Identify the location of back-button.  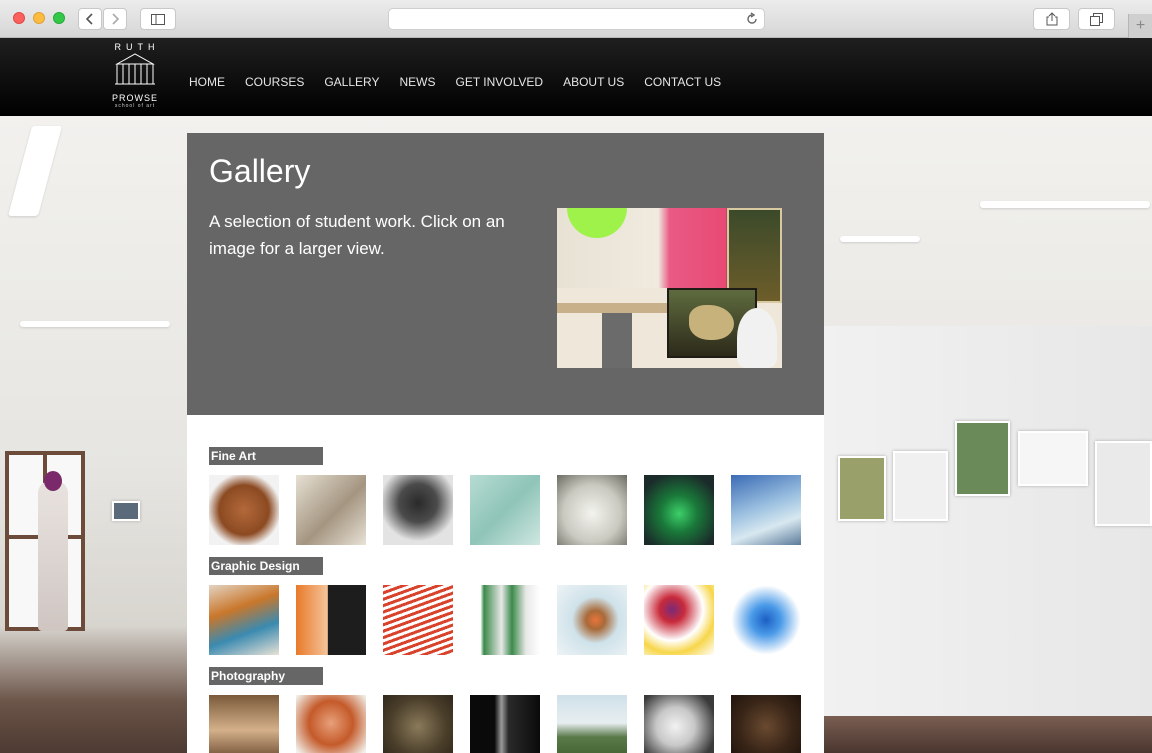
(90, 19).